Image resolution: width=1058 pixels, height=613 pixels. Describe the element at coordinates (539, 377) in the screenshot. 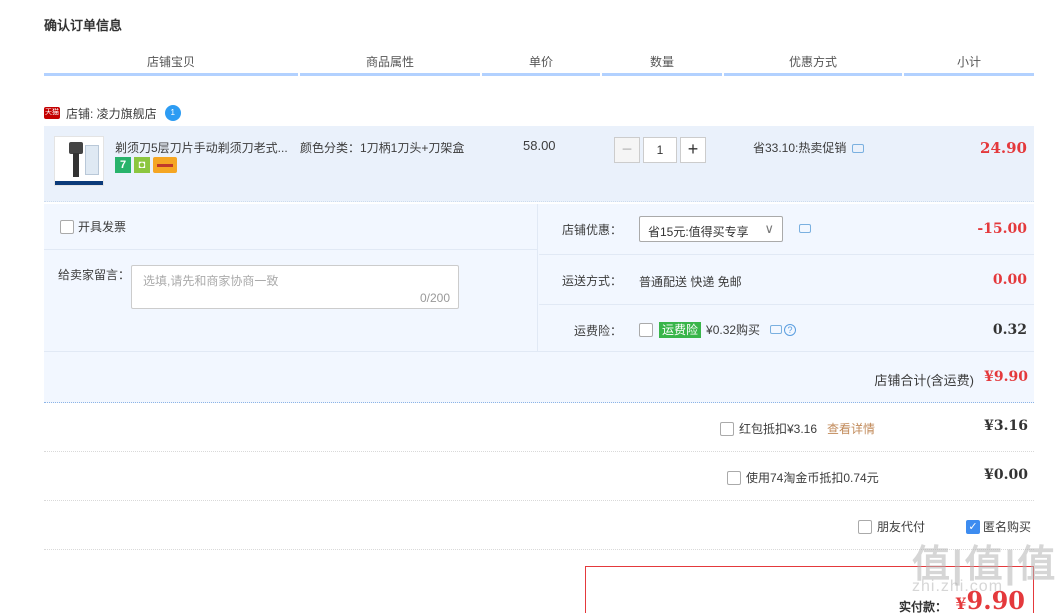

I see `shop-total-row: 店铺合计(含运费) ¥9.90` at that location.